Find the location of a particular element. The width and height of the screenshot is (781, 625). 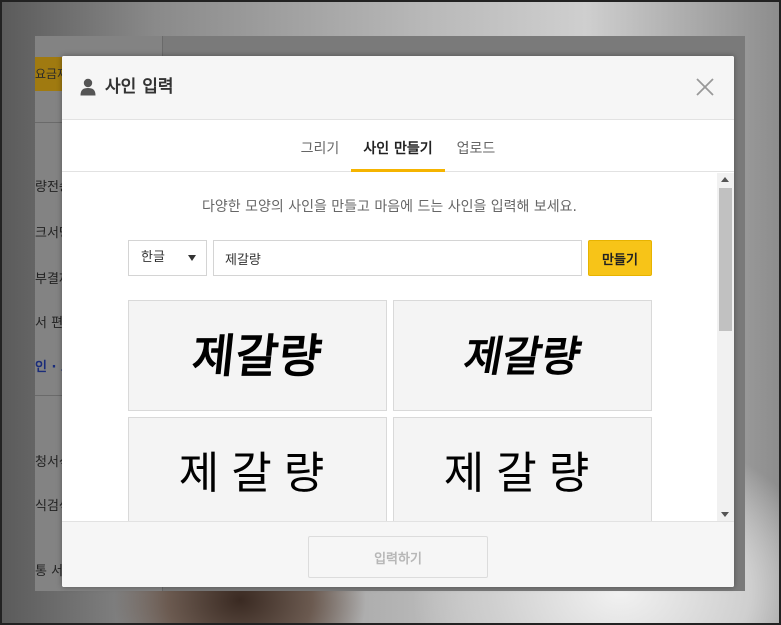

scroll-thumb is located at coordinates (725, 259).